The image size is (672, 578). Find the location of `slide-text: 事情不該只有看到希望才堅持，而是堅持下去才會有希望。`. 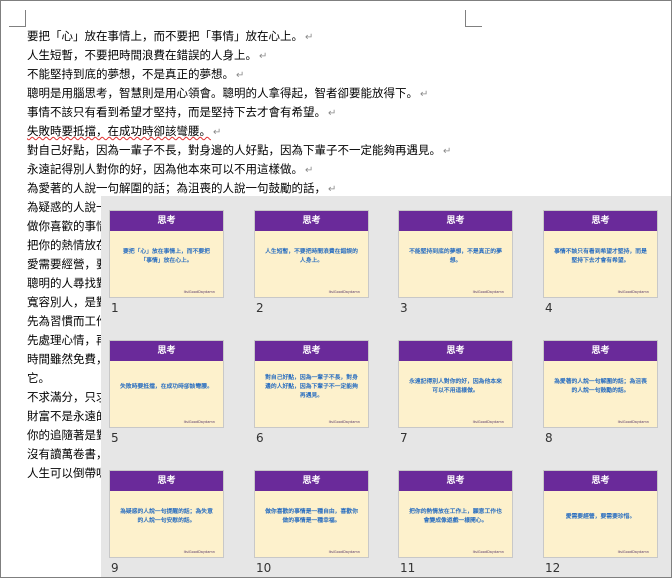

slide-text: 事情不該只有看到希望才堅持，而是堅持下去才會有希望。 is located at coordinates (600, 256).